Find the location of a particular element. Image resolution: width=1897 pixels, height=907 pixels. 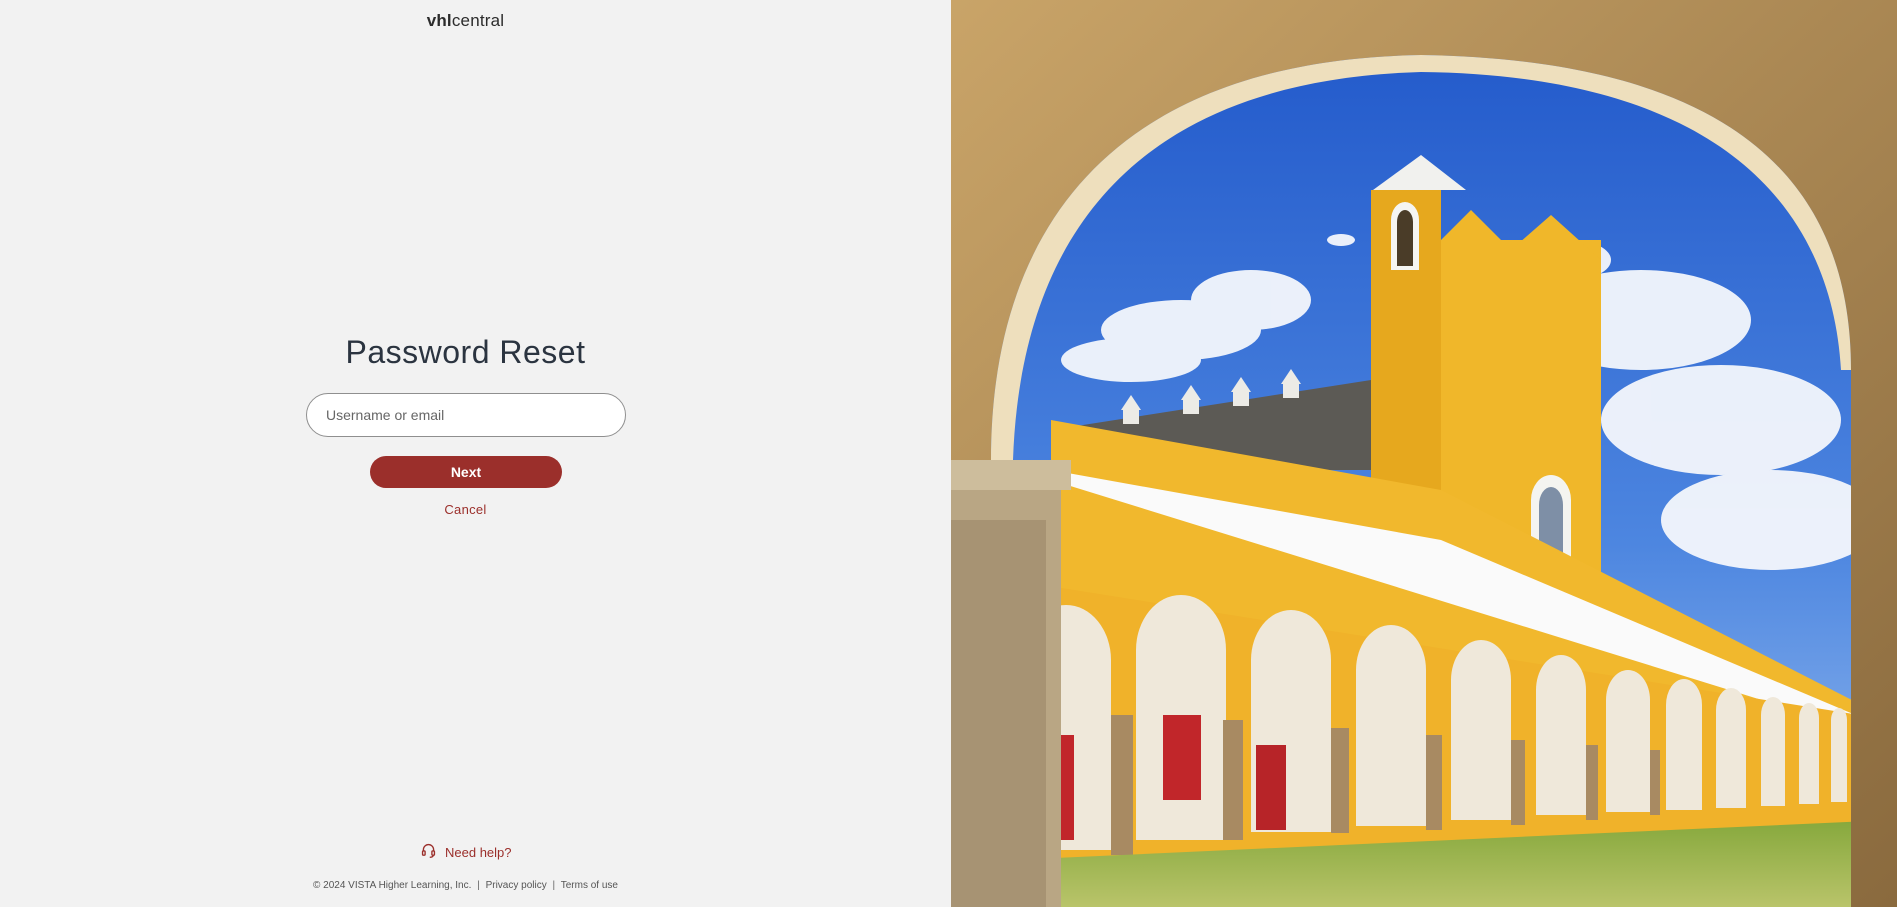

vhlcentral-logo: vhlcentral is located at coordinates (465, 21).